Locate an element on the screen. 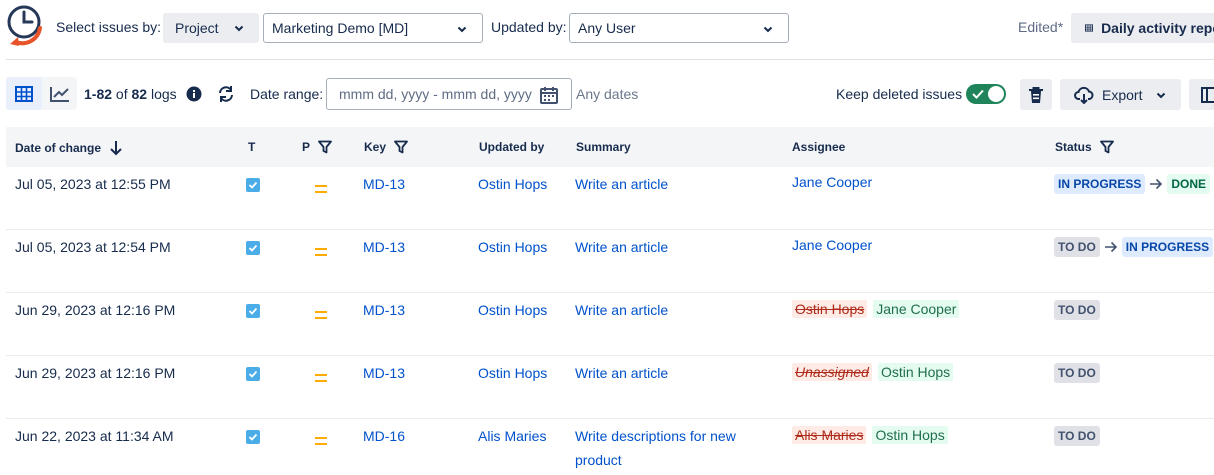 Image resolution: width=1214 pixels, height=475 pixels. scope-dropdown-button: Project is located at coordinates (211, 28).